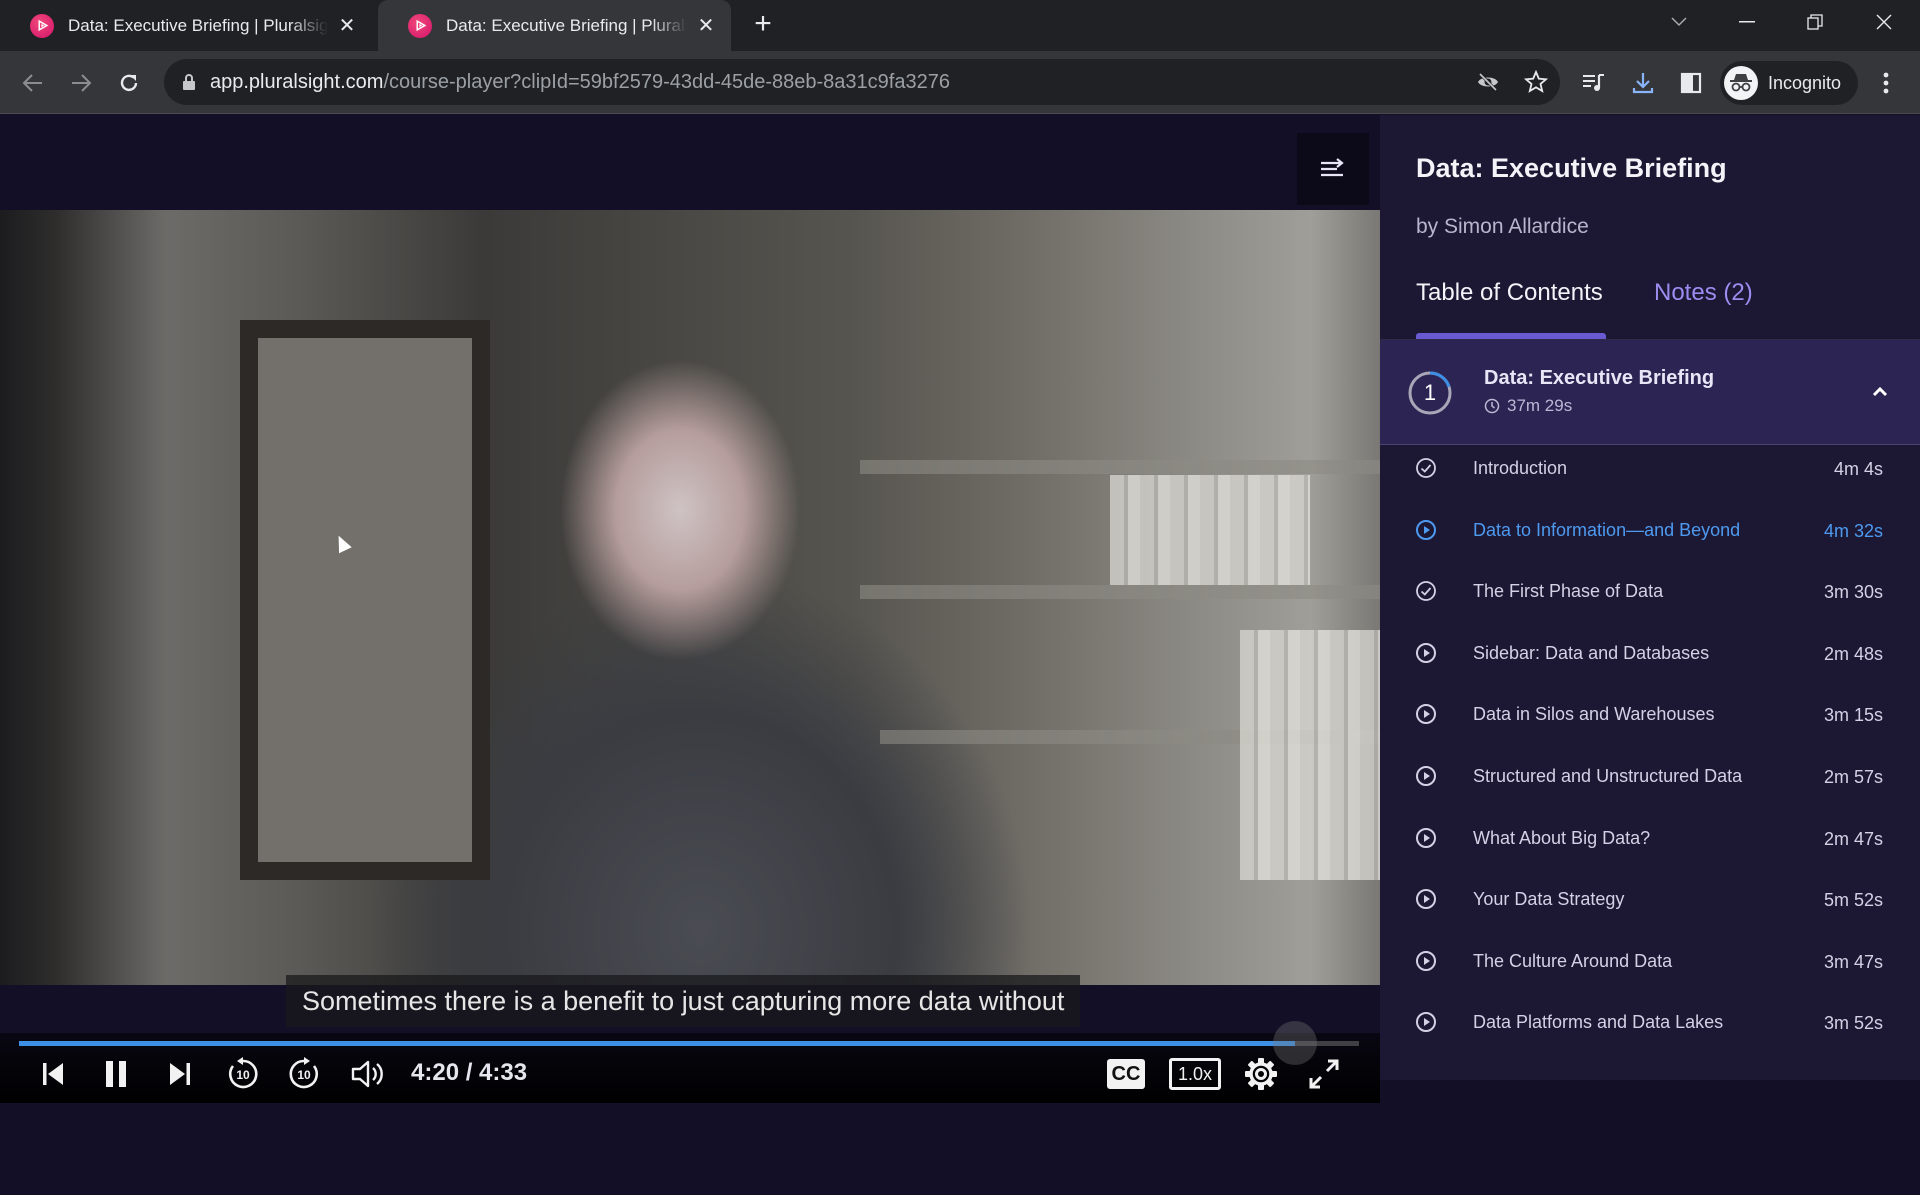  I want to click on clip-duration: 3m 15s, so click(1853, 715).